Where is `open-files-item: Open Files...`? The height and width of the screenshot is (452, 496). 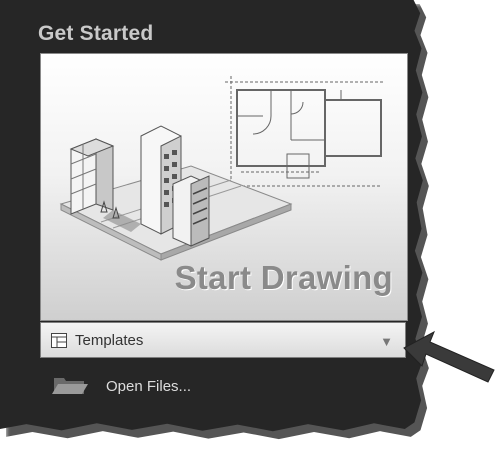 open-files-item: Open Files... is located at coordinates (120, 386).